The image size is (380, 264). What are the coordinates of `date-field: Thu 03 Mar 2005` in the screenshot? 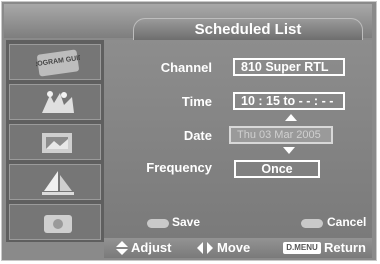 It's located at (281, 135).